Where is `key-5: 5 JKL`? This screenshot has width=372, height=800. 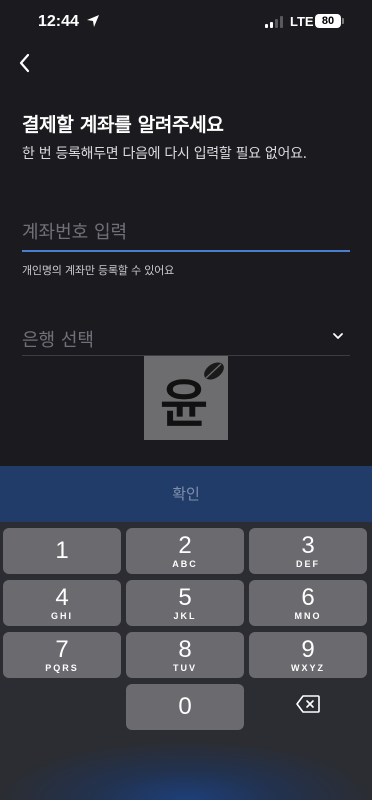
key-5: 5 JKL is located at coordinates (185, 603).